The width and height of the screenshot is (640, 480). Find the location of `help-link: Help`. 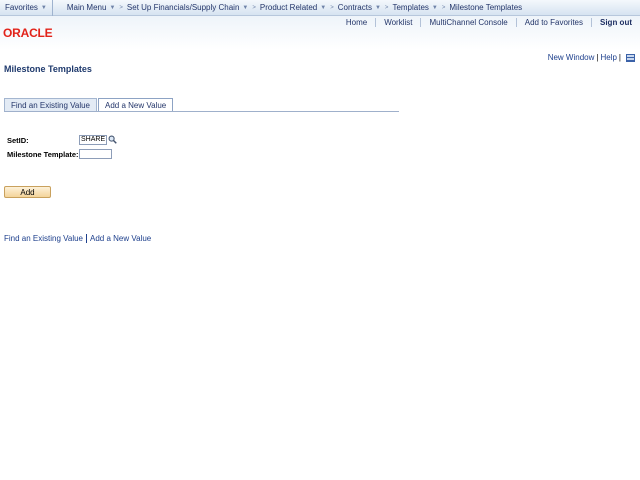

help-link: Help is located at coordinates (608, 57).